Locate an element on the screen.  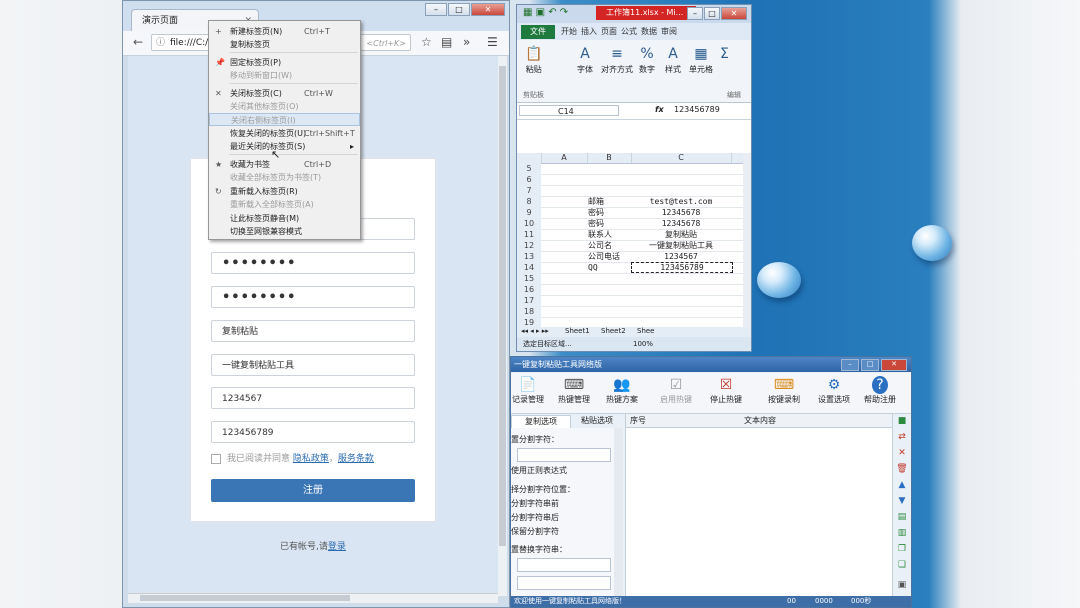
cell-b: 联系人 is located at coordinates (600, 234).